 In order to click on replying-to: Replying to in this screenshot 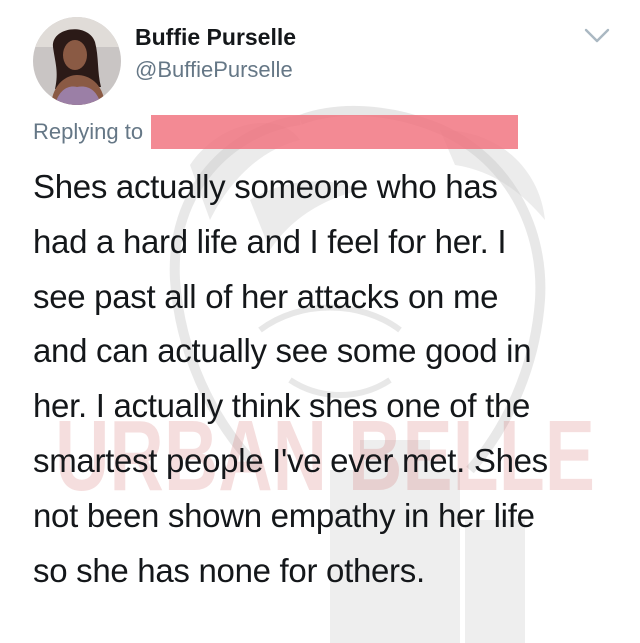, I will do `click(276, 132)`.